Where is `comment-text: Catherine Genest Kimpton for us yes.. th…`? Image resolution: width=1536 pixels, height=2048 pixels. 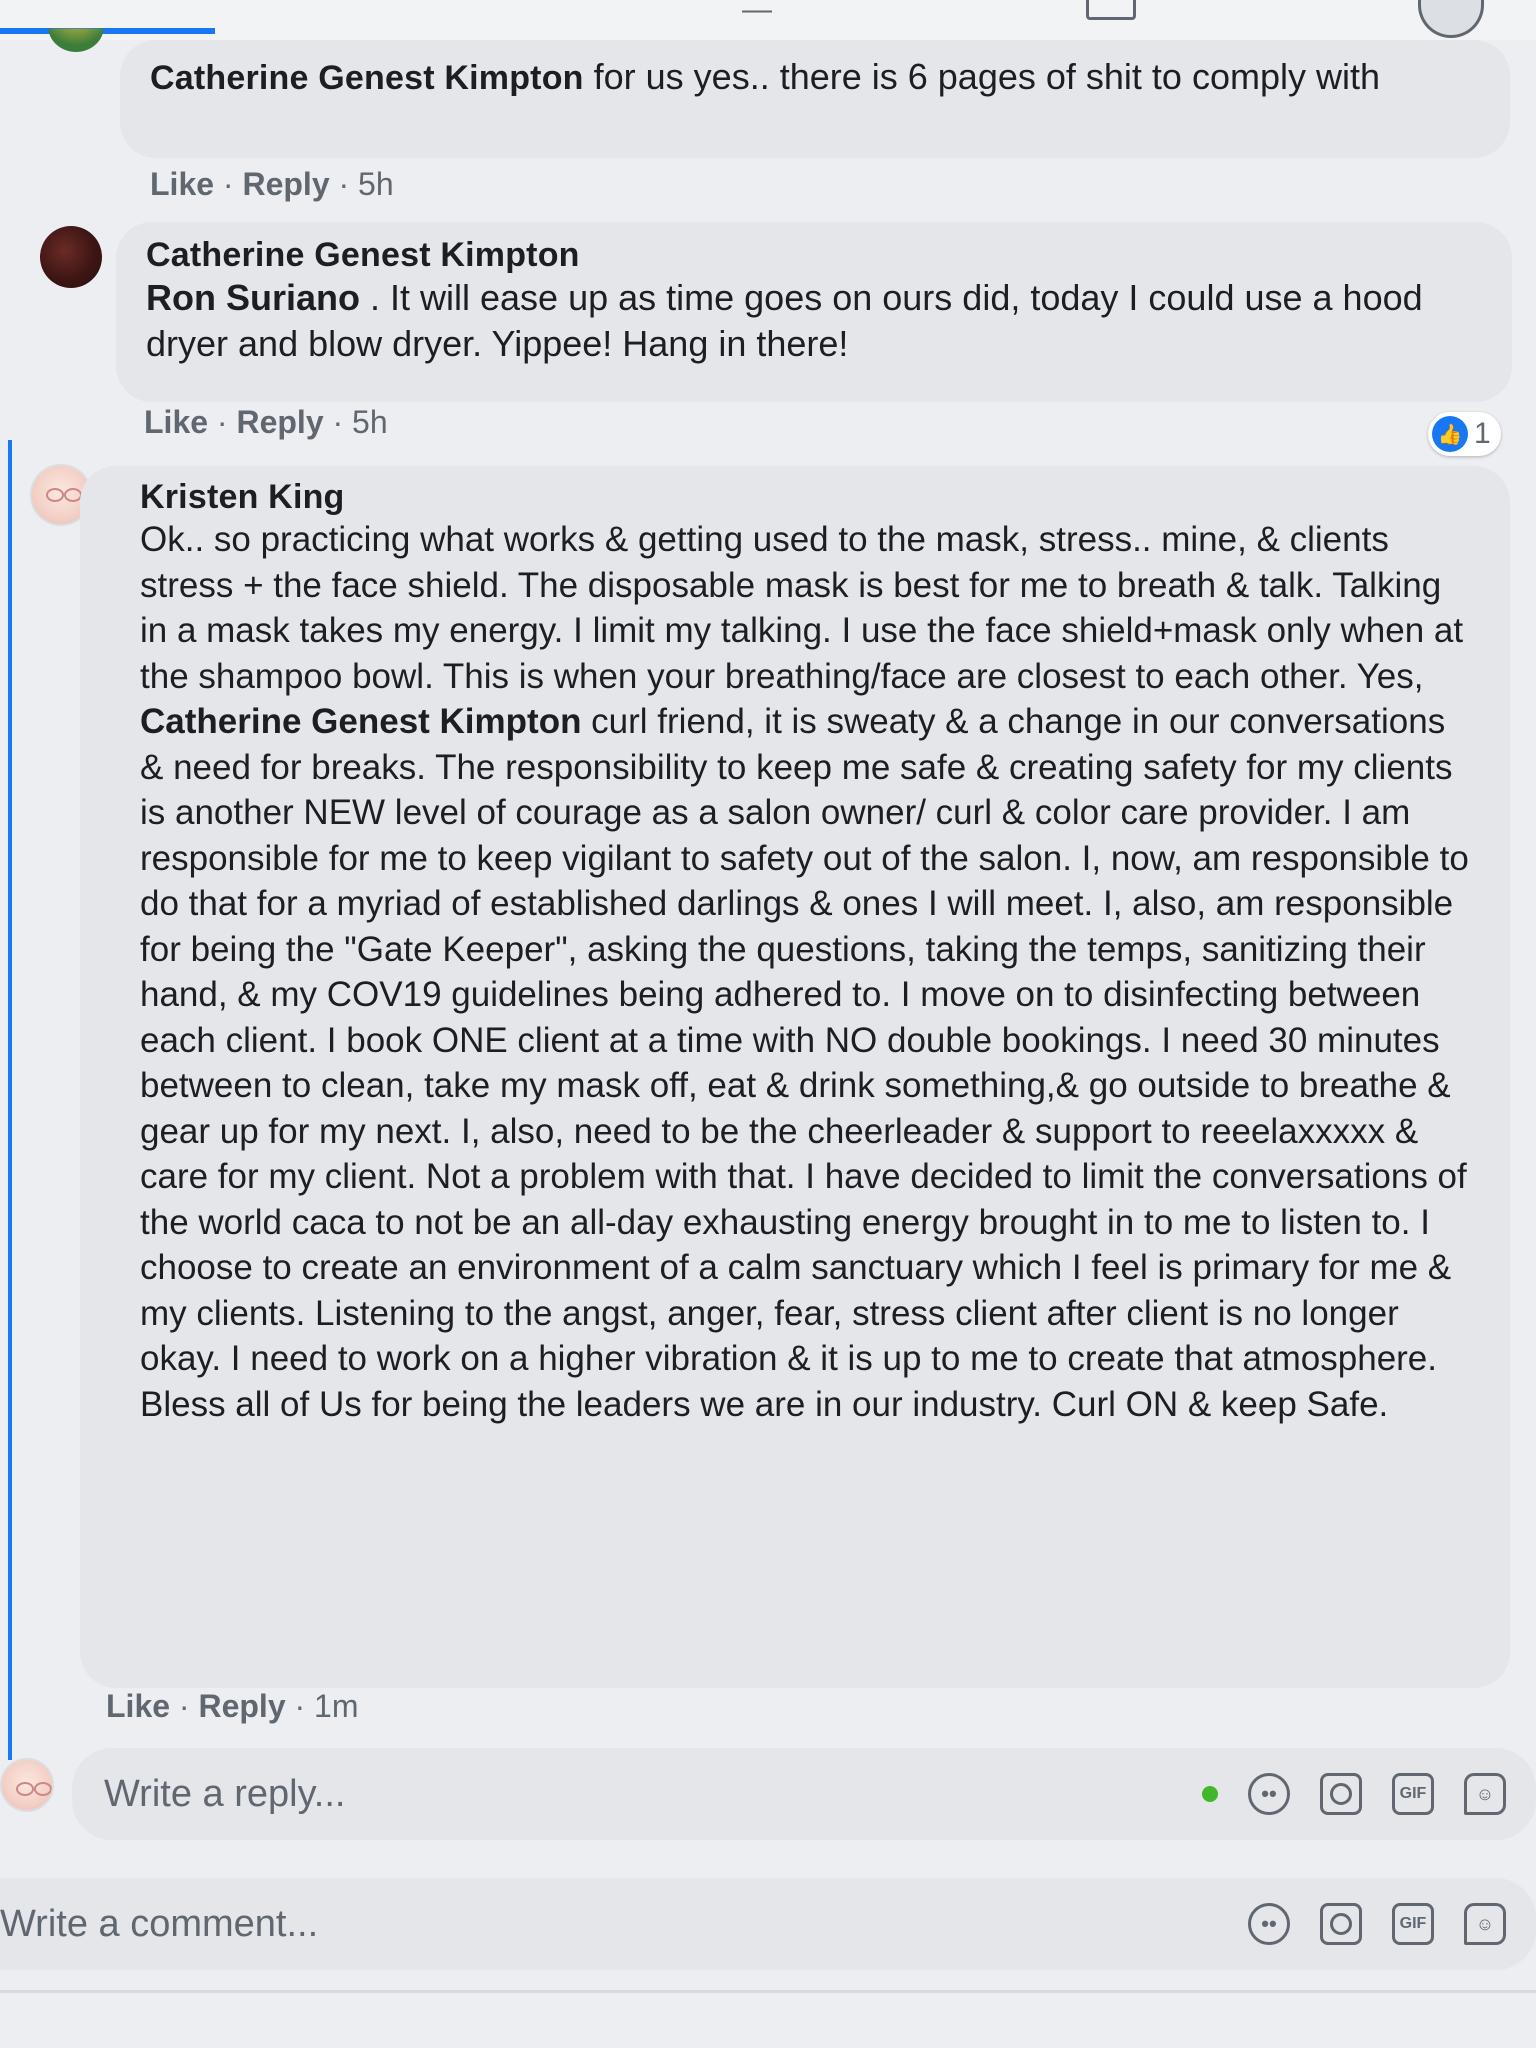
comment-text: Catherine Genest Kimpton for us yes.. th… is located at coordinates (765, 76).